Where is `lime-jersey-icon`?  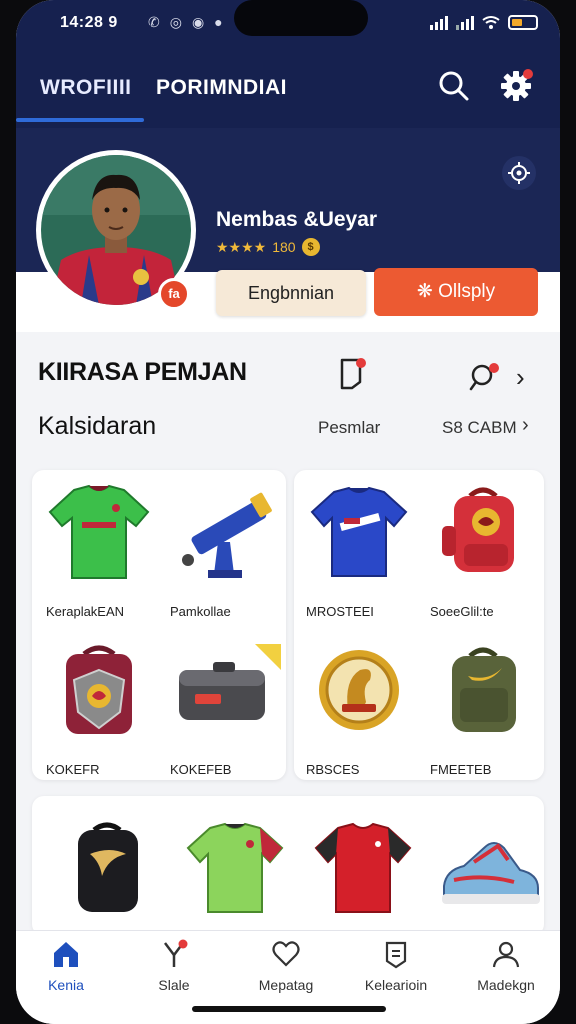 lime-jersey-icon is located at coordinates (234, 867).